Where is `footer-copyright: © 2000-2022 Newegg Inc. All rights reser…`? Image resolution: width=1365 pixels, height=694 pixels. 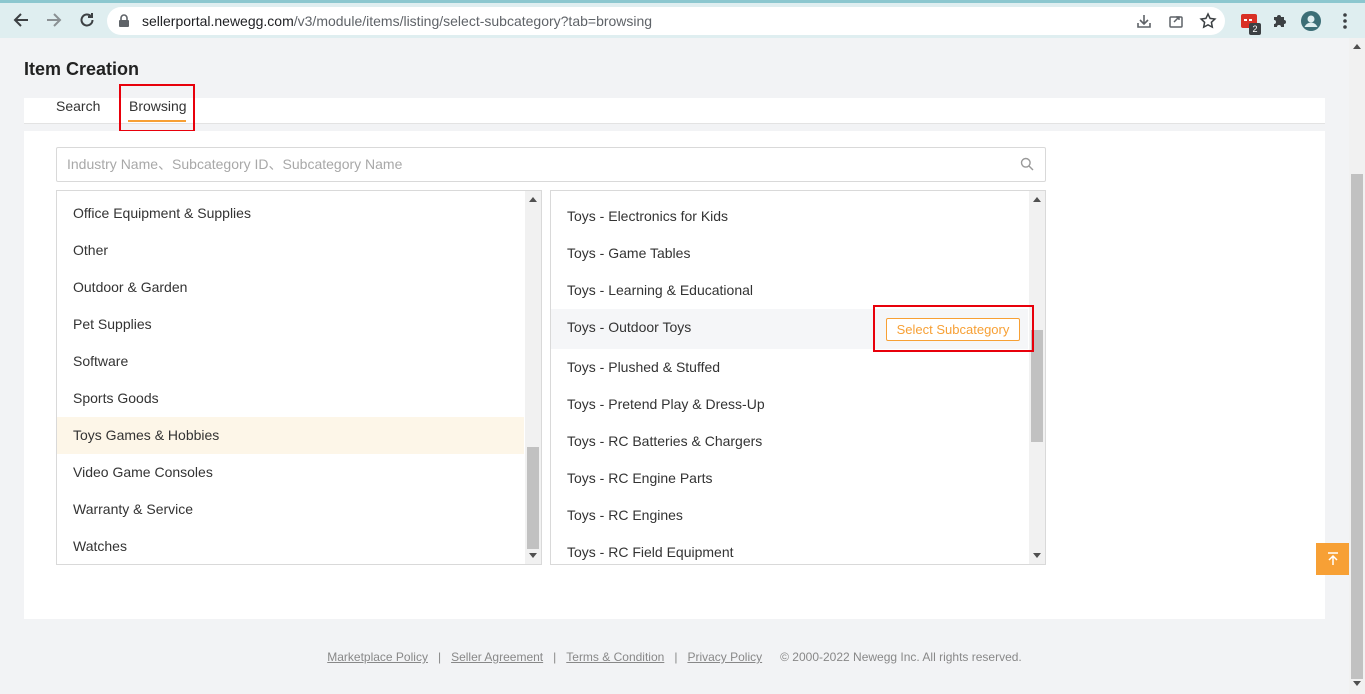 footer-copyright: © 2000-2022 Newegg Inc. All rights reser… is located at coordinates (901, 657).